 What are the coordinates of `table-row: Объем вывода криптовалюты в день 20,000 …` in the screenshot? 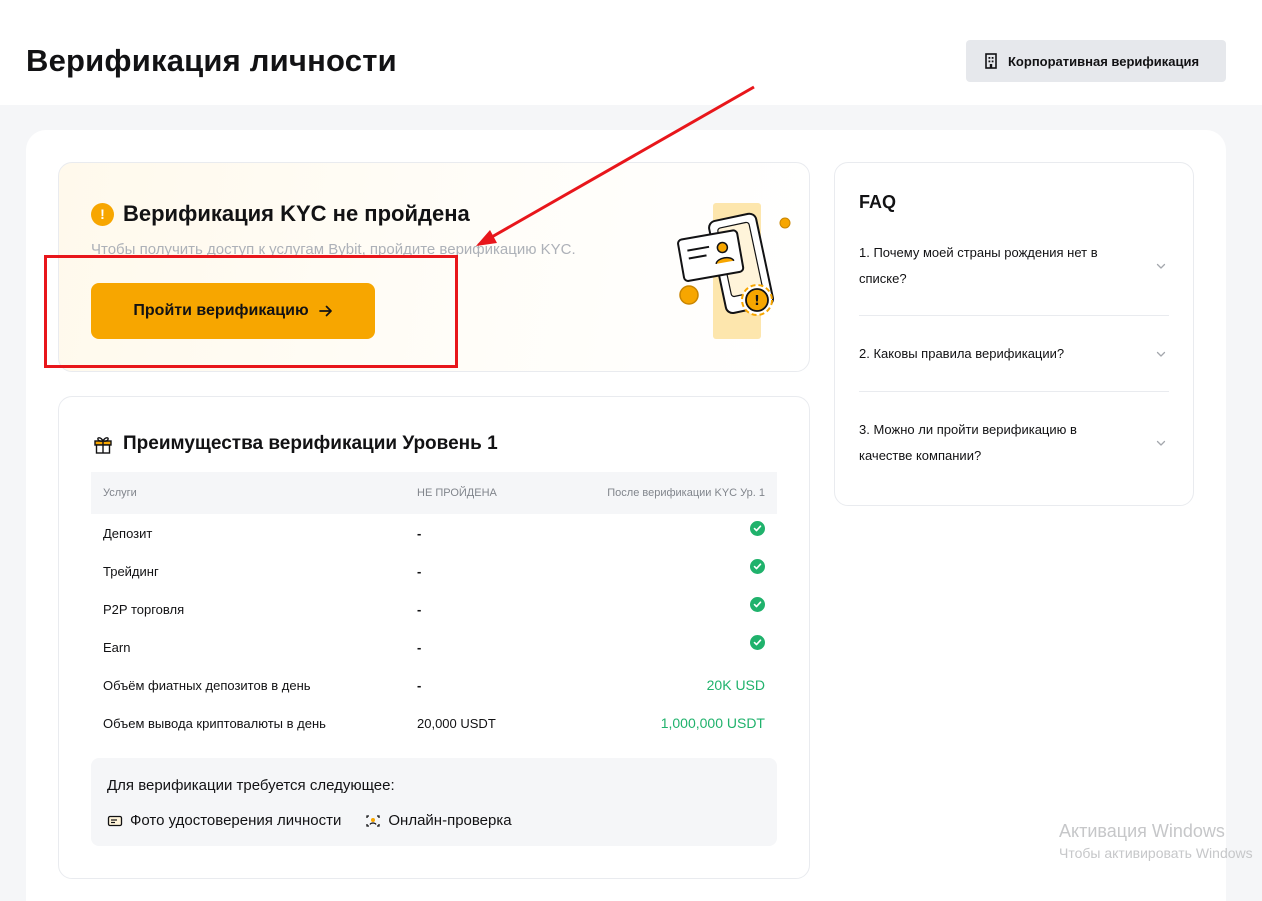 It's located at (434, 723).